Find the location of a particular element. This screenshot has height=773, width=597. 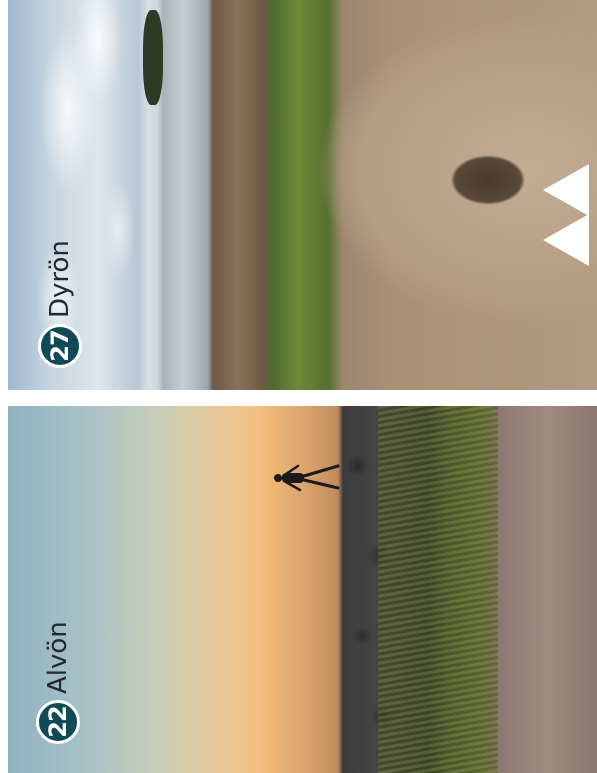

location-number-badge: 27 is located at coordinates (60, 346).